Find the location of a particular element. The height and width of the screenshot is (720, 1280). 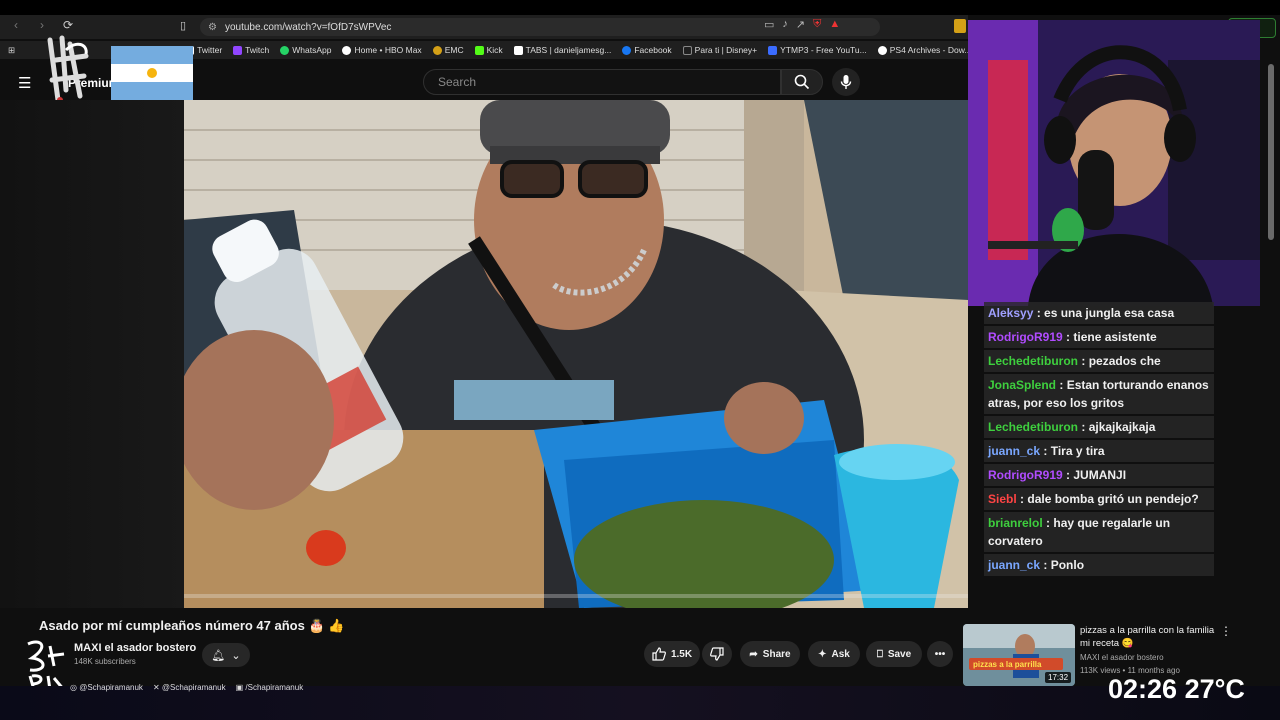

chat-message: Aleksyy : es una jungla esa casa is located at coordinates (1099, 313).